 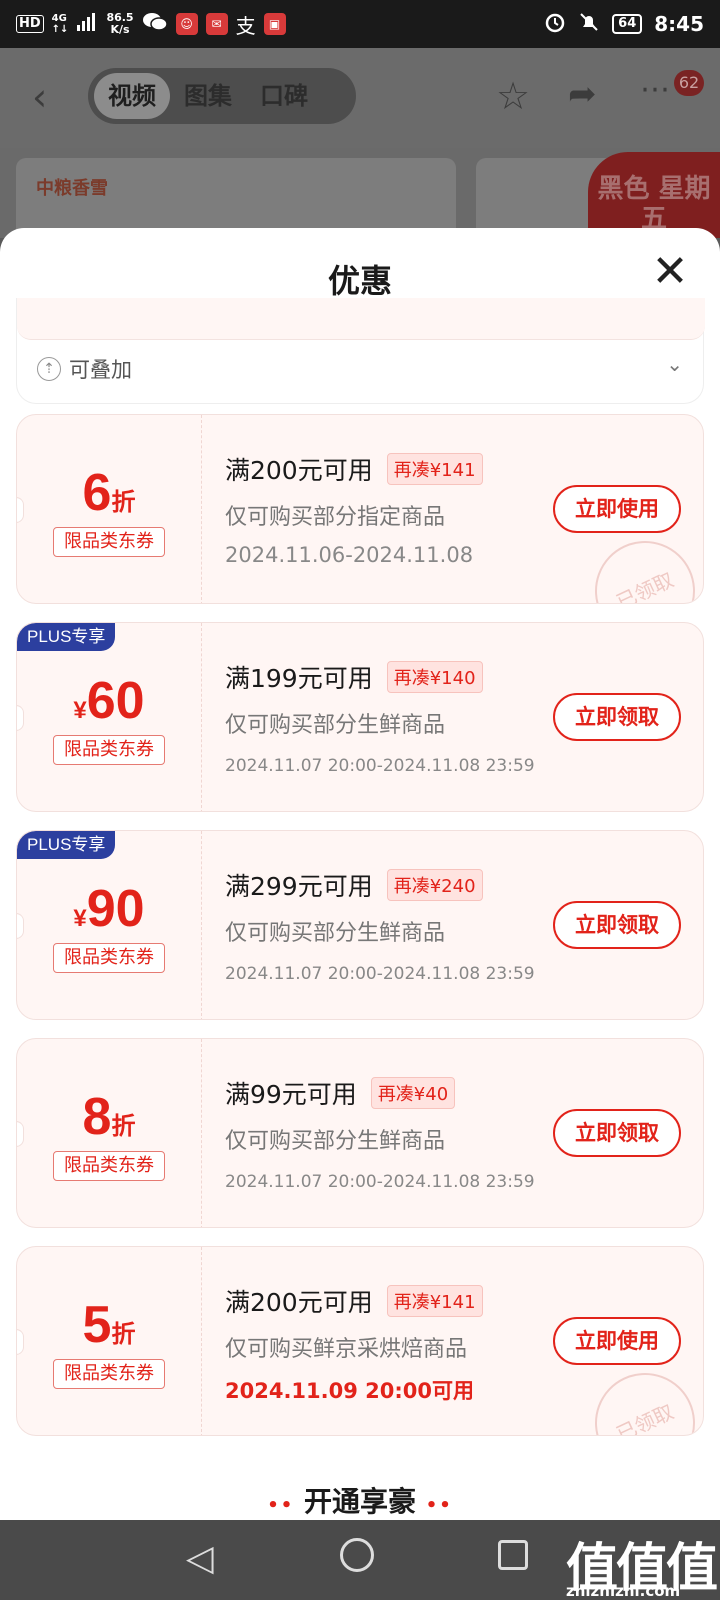 What do you see at coordinates (689, 83) in the screenshot?
I see `more-badge: 62` at bounding box center [689, 83].